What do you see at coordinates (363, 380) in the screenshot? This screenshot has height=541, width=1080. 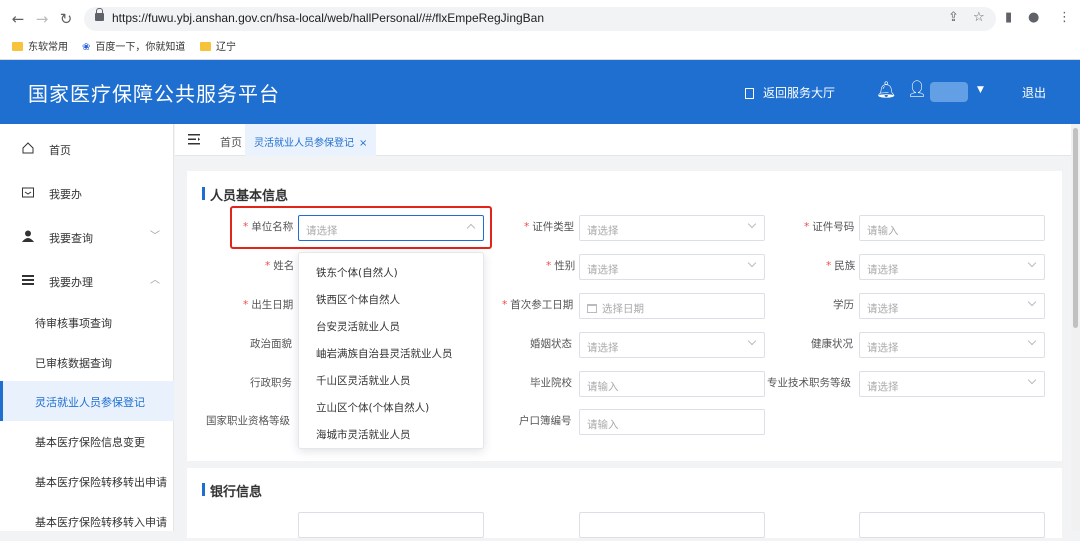 I see `dropdown-option: 千山区灵活就业人员` at bounding box center [363, 380].